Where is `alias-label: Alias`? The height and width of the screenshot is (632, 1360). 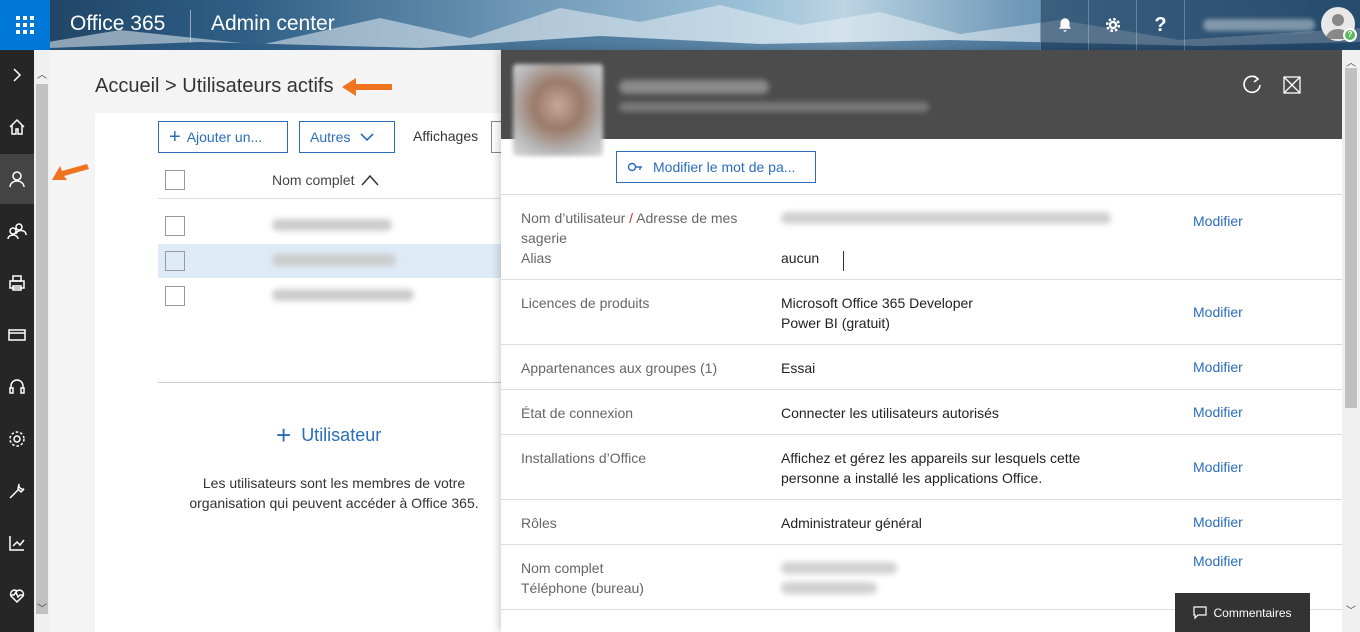 alias-label: Alias is located at coordinates (536, 258).